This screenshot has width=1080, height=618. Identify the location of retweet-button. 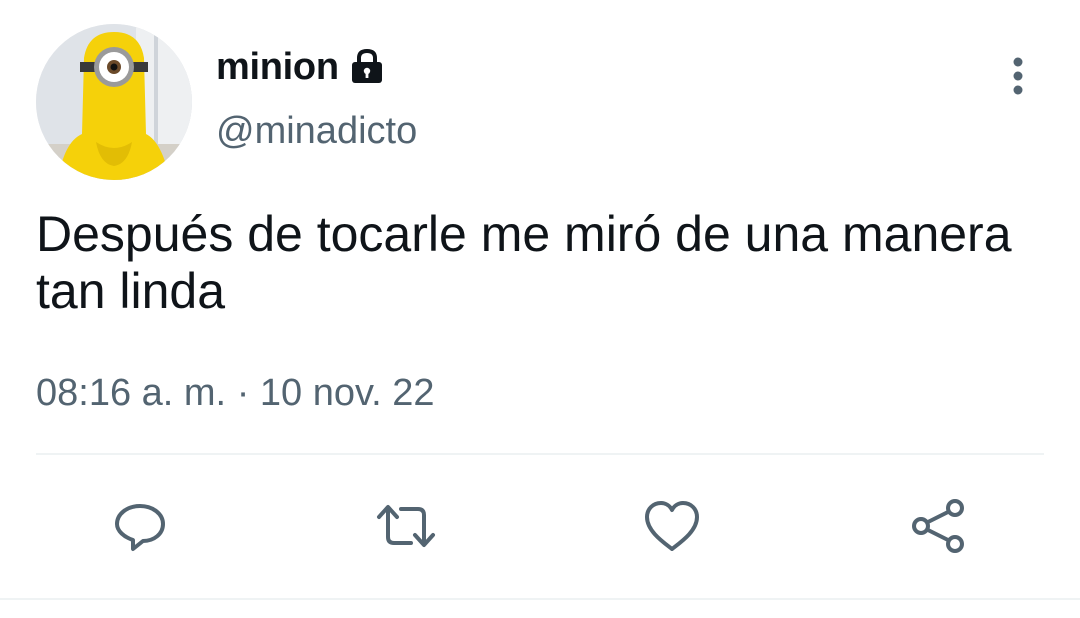
(406, 526).